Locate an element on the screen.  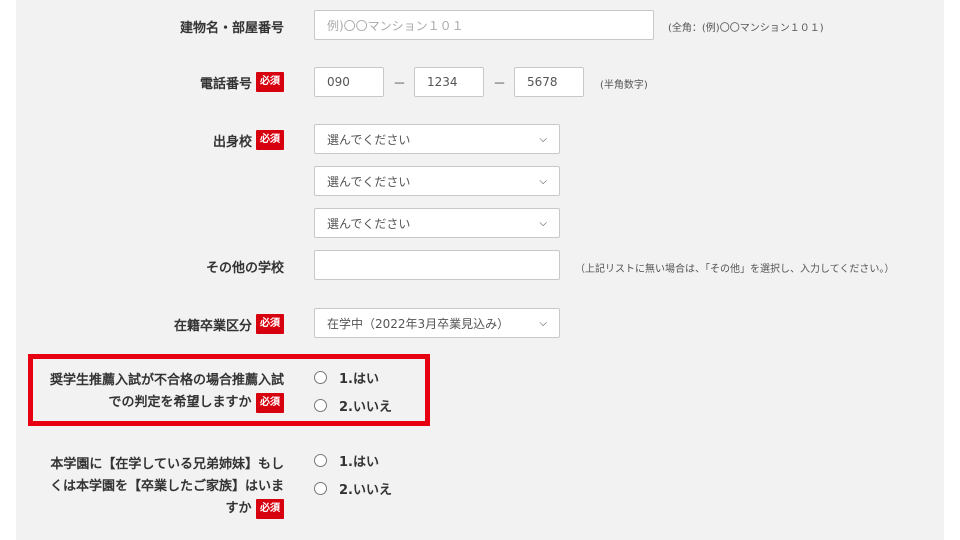
building-label: 建物名・部屋番号 is located at coordinates (231, 28).